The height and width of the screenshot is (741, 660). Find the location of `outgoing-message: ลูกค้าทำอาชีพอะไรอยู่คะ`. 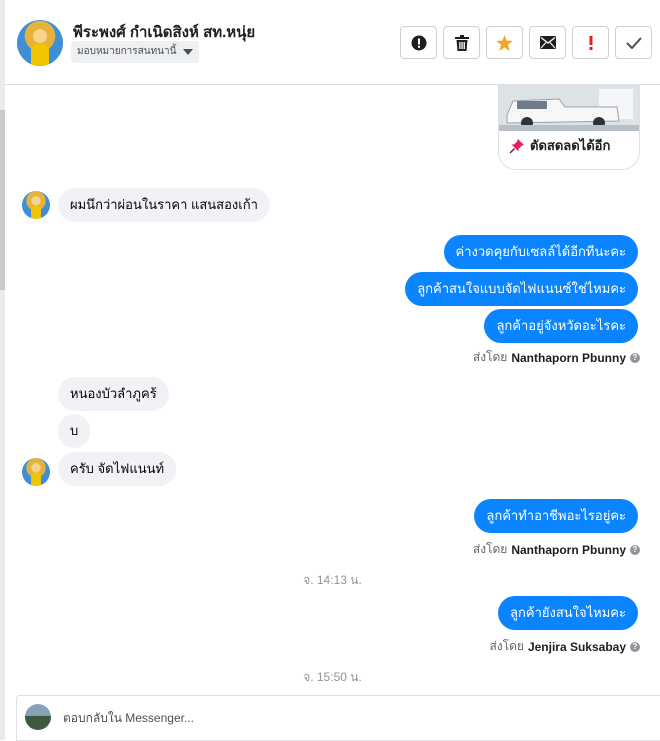

outgoing-message: ลูกค้าทำอาชีพอะไรอยู่คะ is located at coordinates (556, 516).